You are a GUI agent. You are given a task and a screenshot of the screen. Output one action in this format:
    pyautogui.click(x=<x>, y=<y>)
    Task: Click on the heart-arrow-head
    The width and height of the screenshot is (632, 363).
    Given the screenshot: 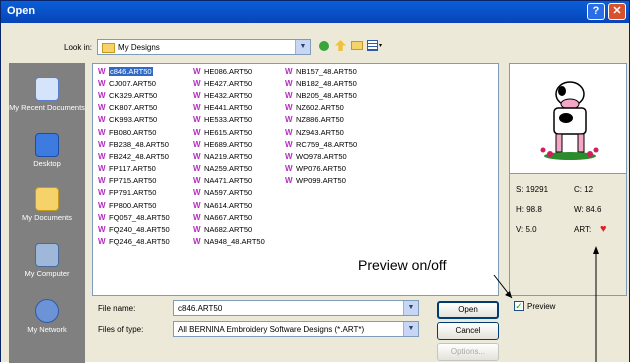 What is the action you would take?
    pyautogui.click(x=596, y=250)
    